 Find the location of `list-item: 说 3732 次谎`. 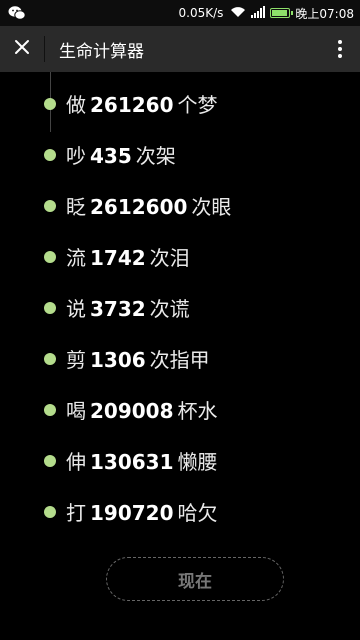

list-item: 说 3732 次谎 is located at coordinates (180, 307).